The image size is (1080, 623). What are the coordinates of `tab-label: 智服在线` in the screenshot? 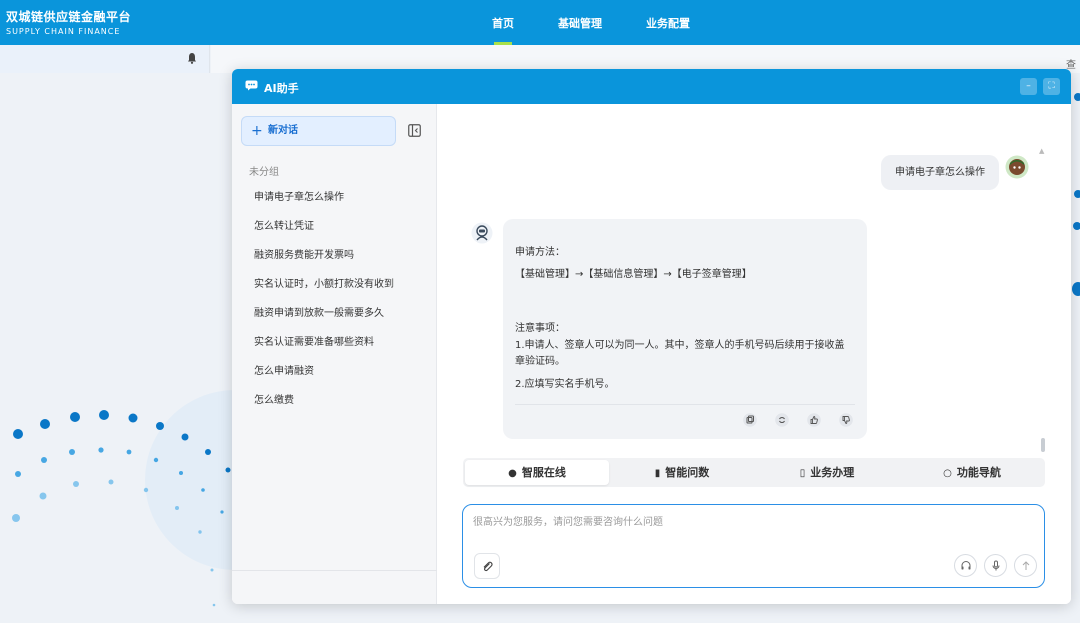 It's located at (543, 472).